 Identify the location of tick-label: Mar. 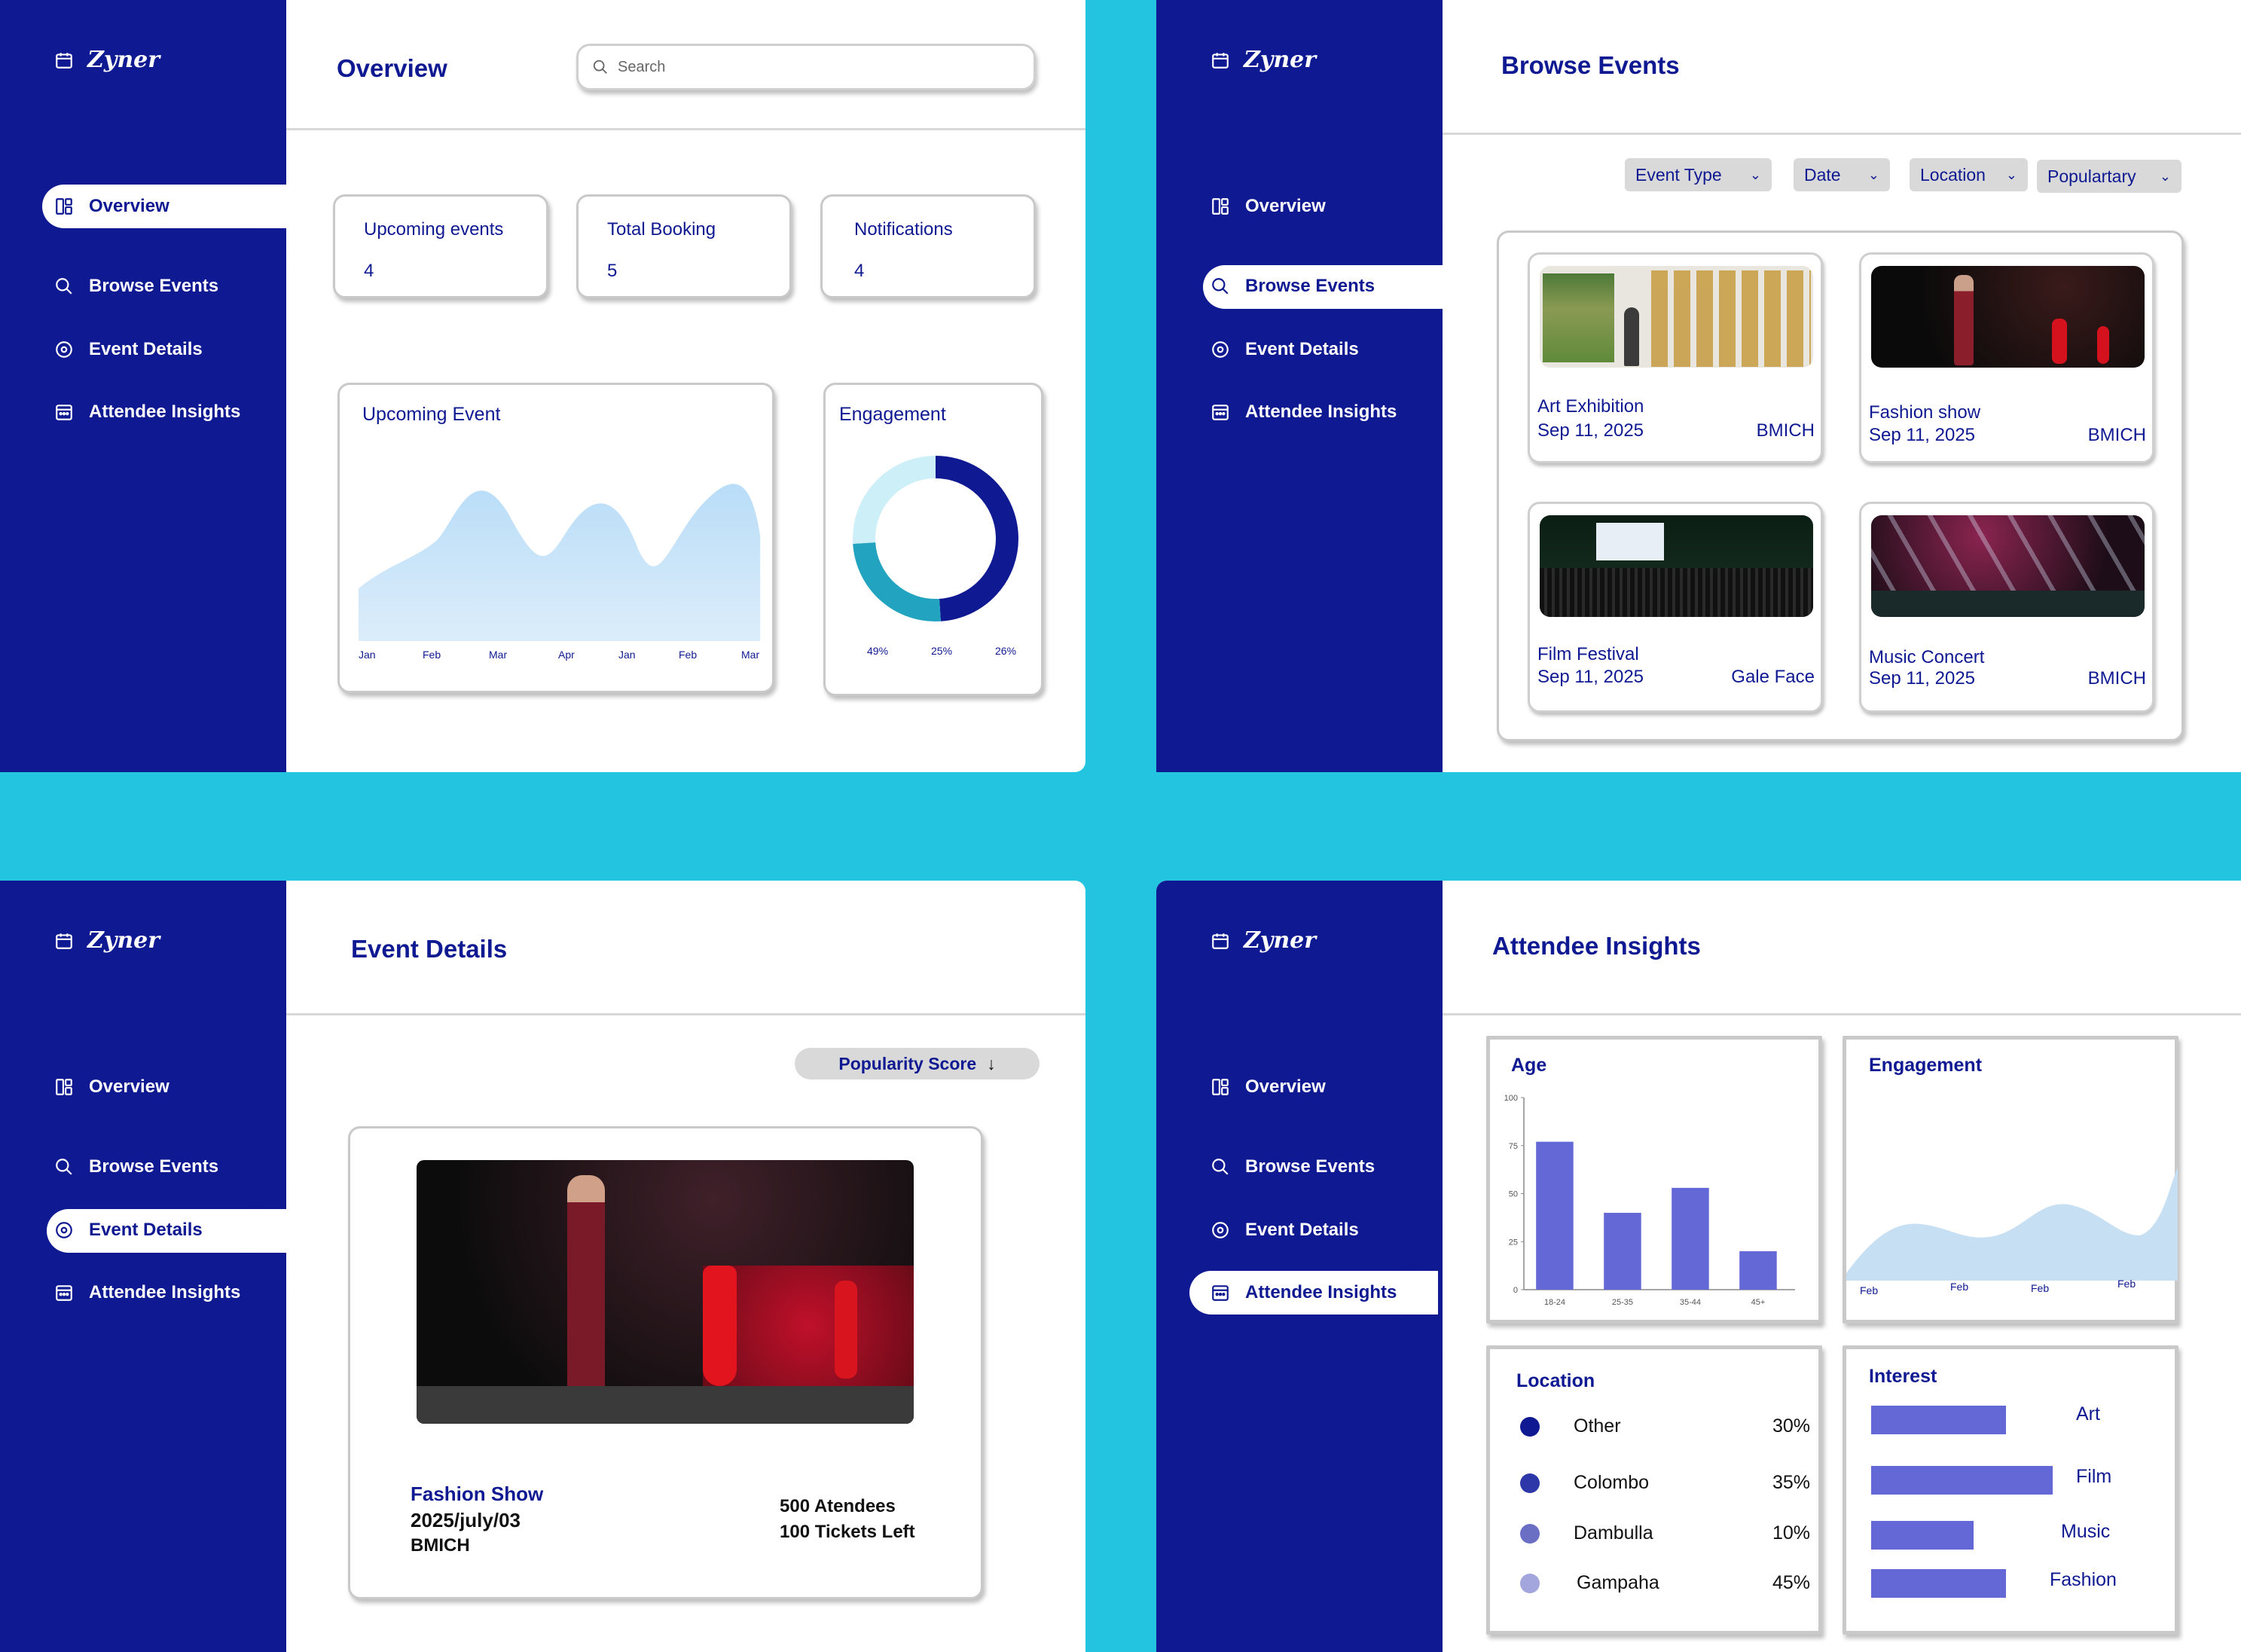
(751, 655).